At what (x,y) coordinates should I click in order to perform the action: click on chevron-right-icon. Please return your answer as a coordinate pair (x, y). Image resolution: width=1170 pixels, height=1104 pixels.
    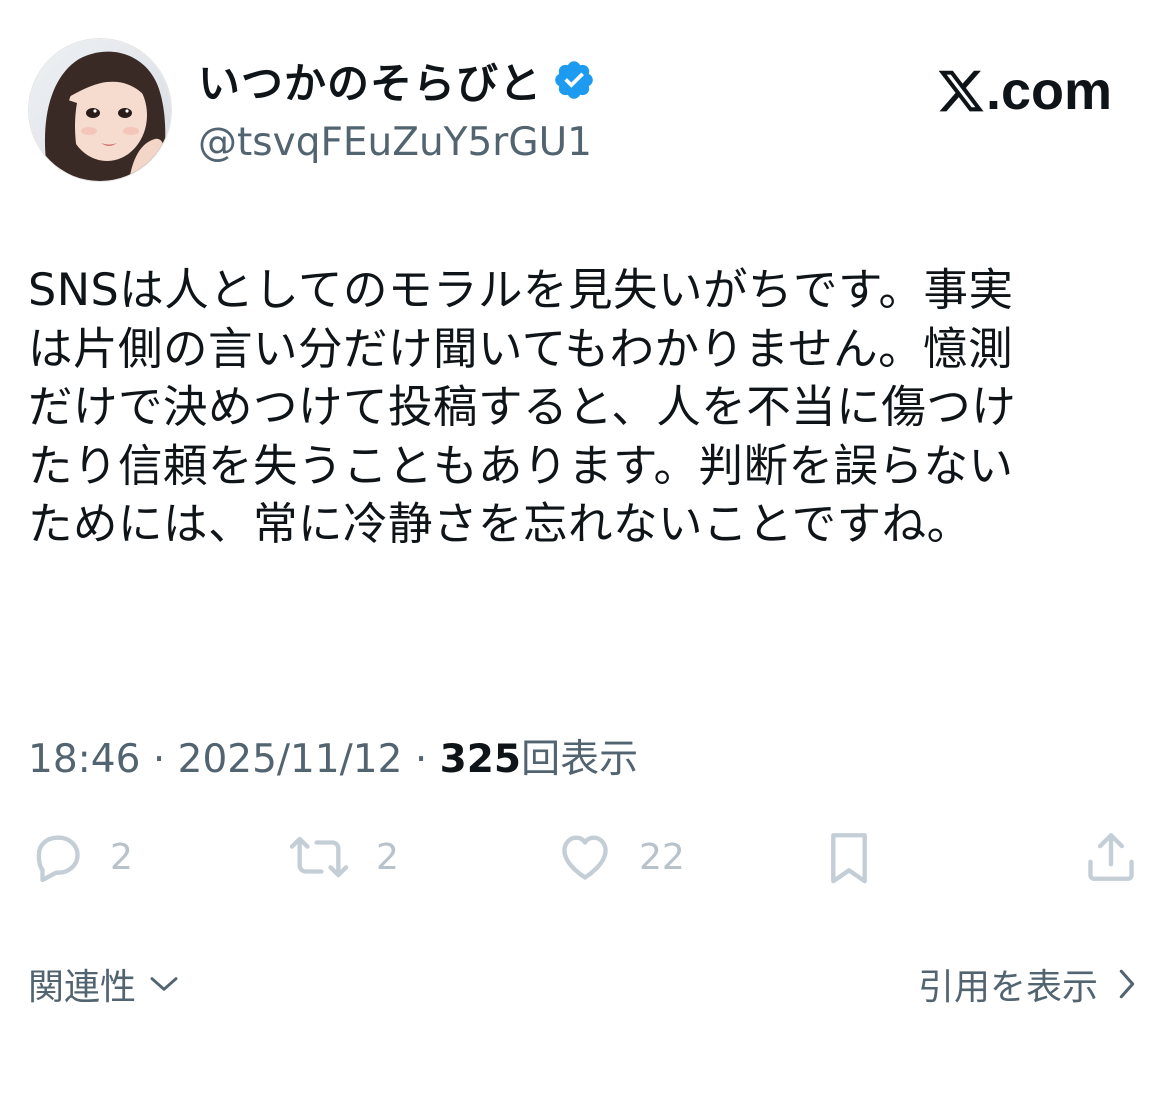
    Looking at the image, I should click on (1127, 984).